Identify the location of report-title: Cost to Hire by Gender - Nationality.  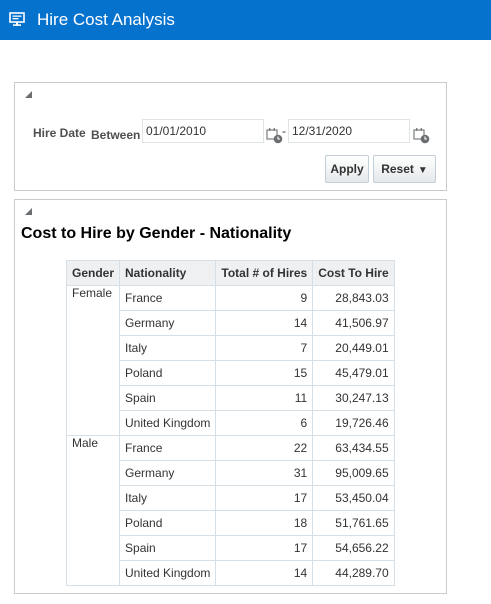
(156, 233).